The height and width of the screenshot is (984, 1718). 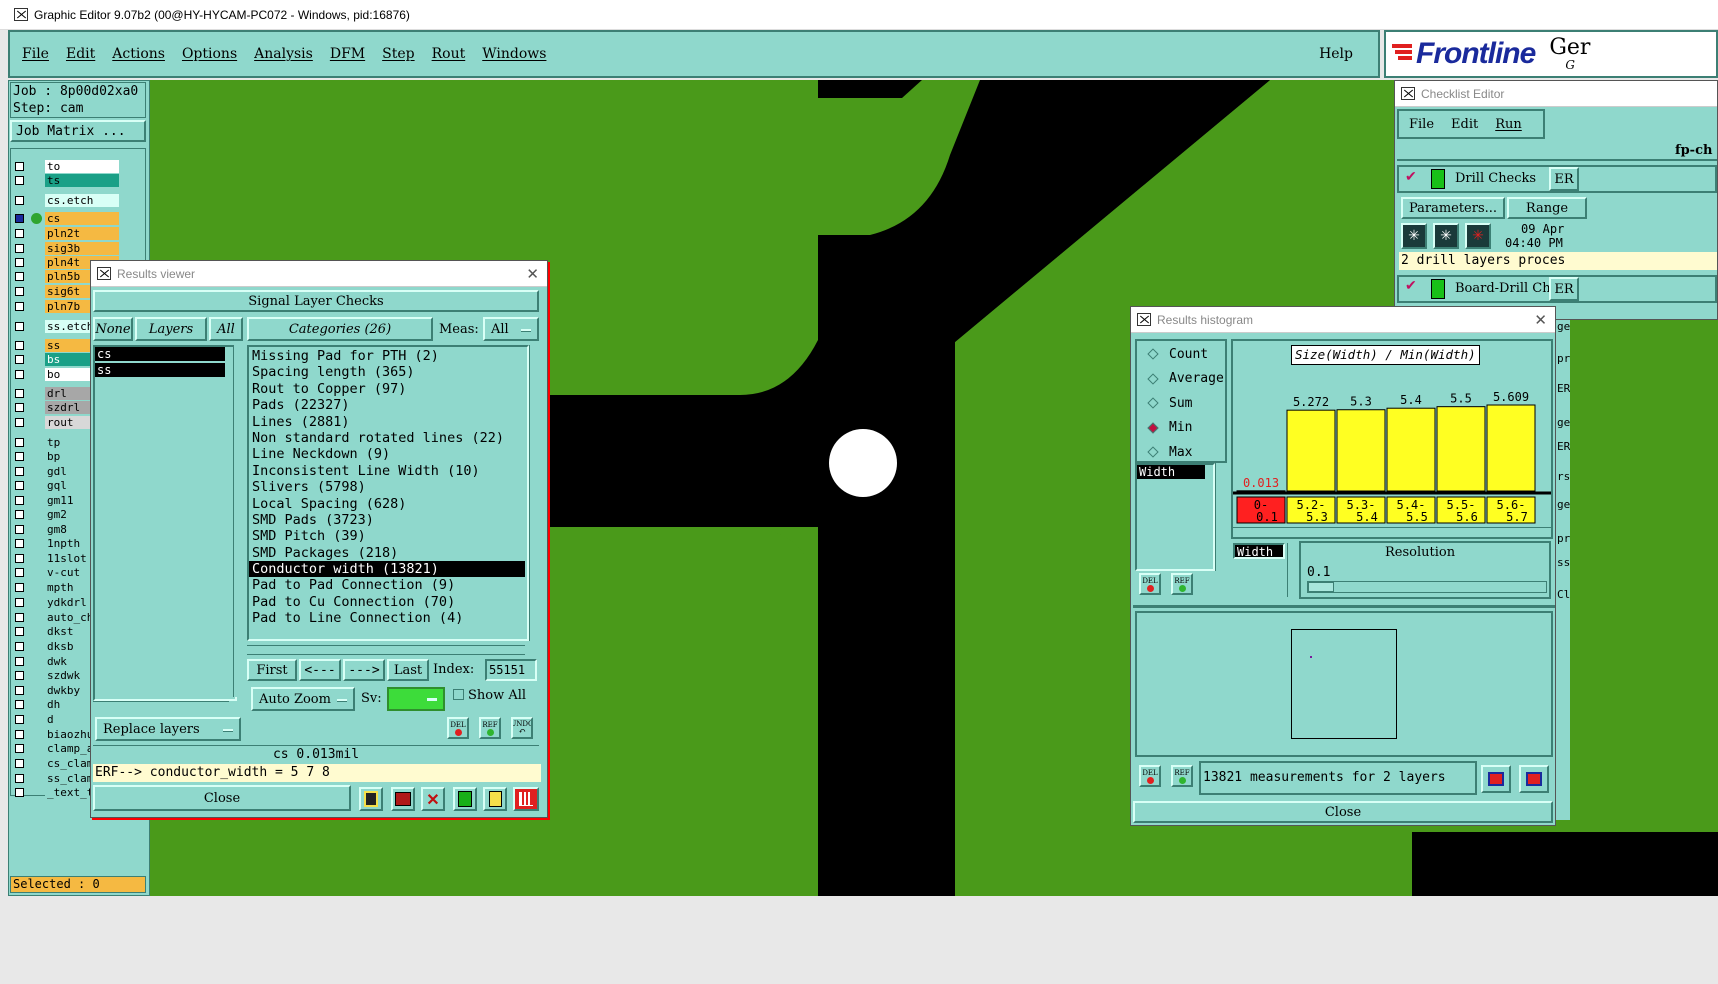 What do you see at coordinates (398, 54) in the screenshot?
I see `menu-step: Step` at bounding box center [398, 54].